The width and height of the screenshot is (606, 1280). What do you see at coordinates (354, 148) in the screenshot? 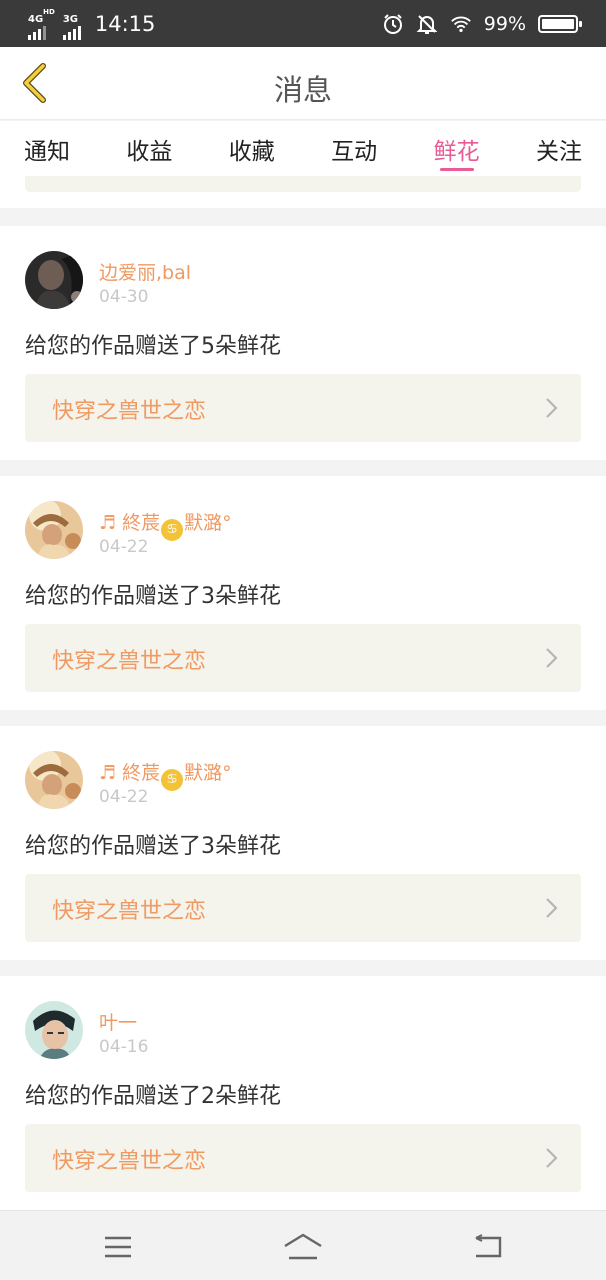
I see `tab-interactions: 互动` at bounding box center [354, 148].